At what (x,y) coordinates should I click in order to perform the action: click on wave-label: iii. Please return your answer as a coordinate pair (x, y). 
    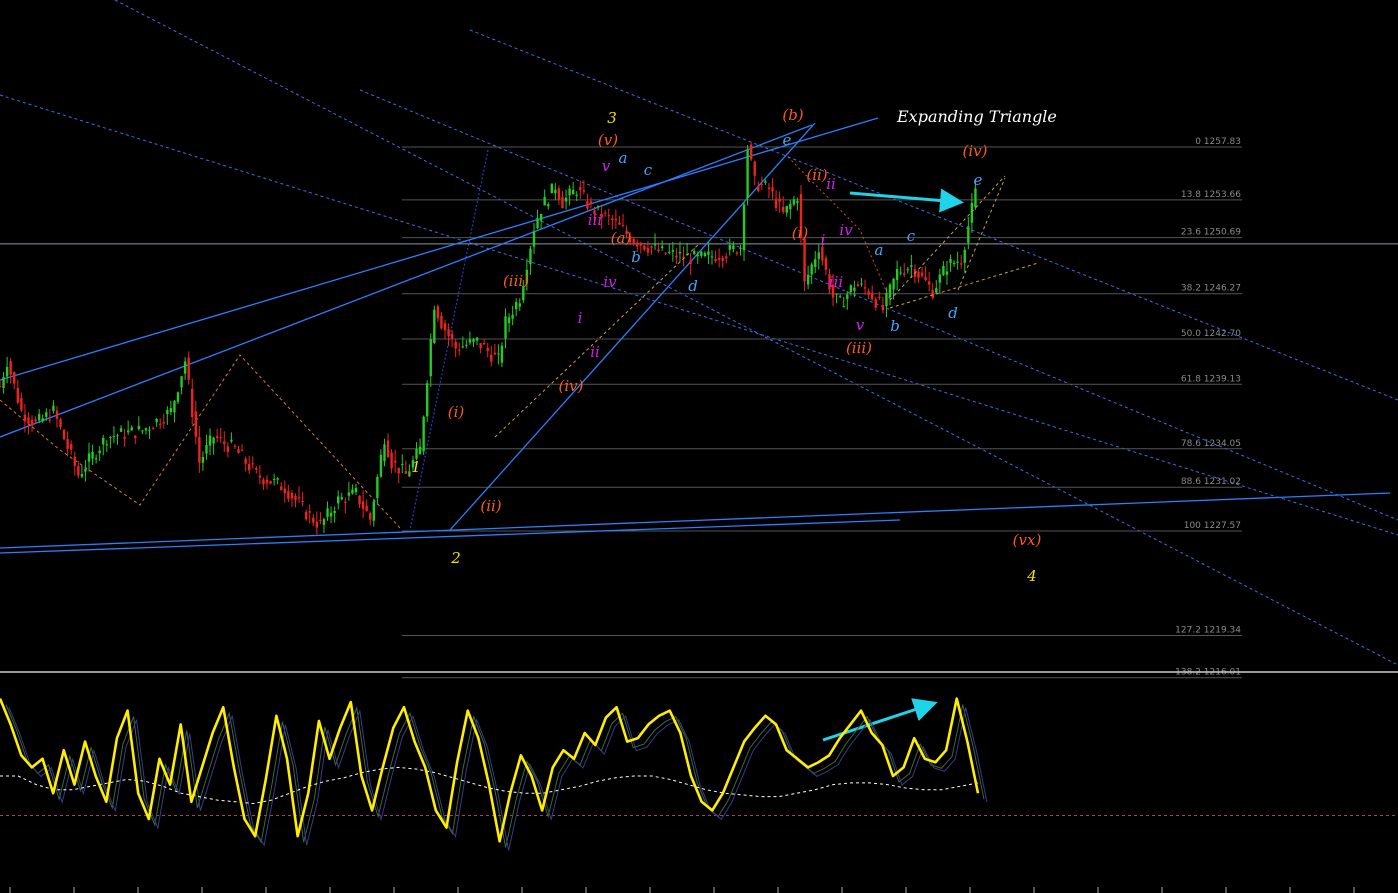
    Looking at the image, I should click on (595, 220).